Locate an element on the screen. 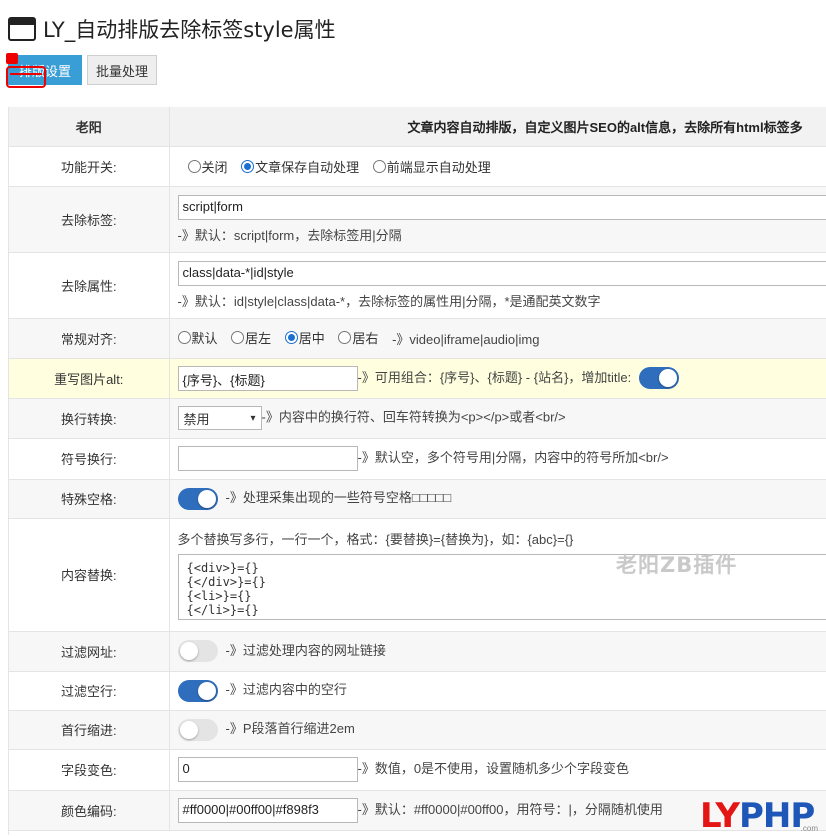 The image size is (826, 836). radio-align-center: 居中 is located at coordinates (305, 337).